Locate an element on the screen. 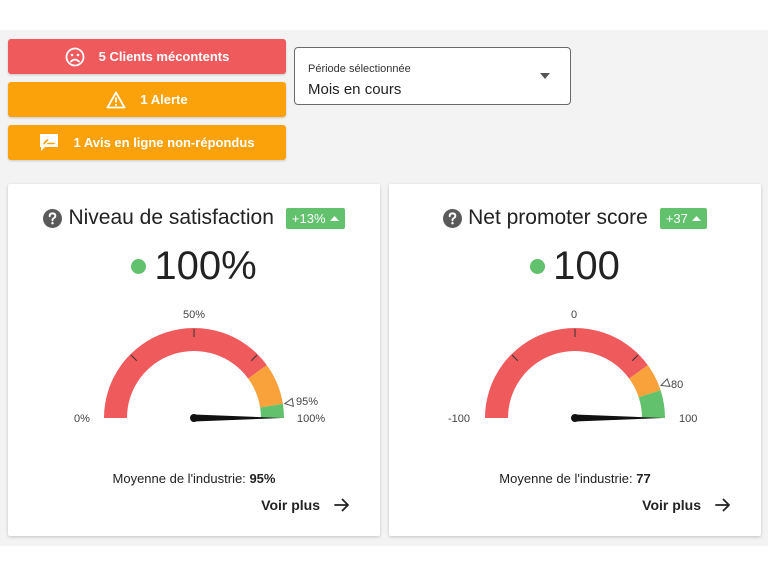 Image resolution: width=768 pixels, height=576 pixels. alerts-button: 1 Alerte is located at coordinates (147, 99).